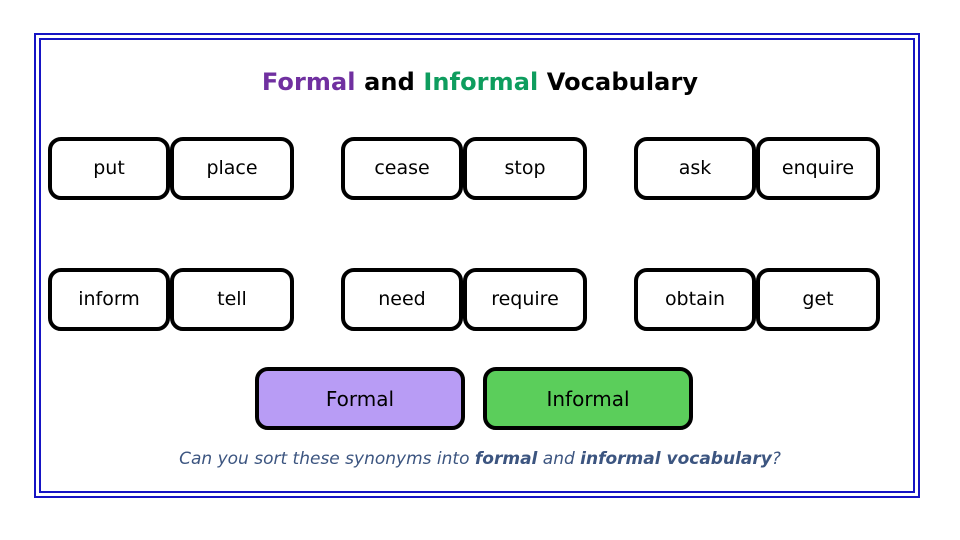 This screenshot has height=540, width=960. Describe the element at coordinates (109, 299) in the screenshot. I see `word-card: inform` at that location.